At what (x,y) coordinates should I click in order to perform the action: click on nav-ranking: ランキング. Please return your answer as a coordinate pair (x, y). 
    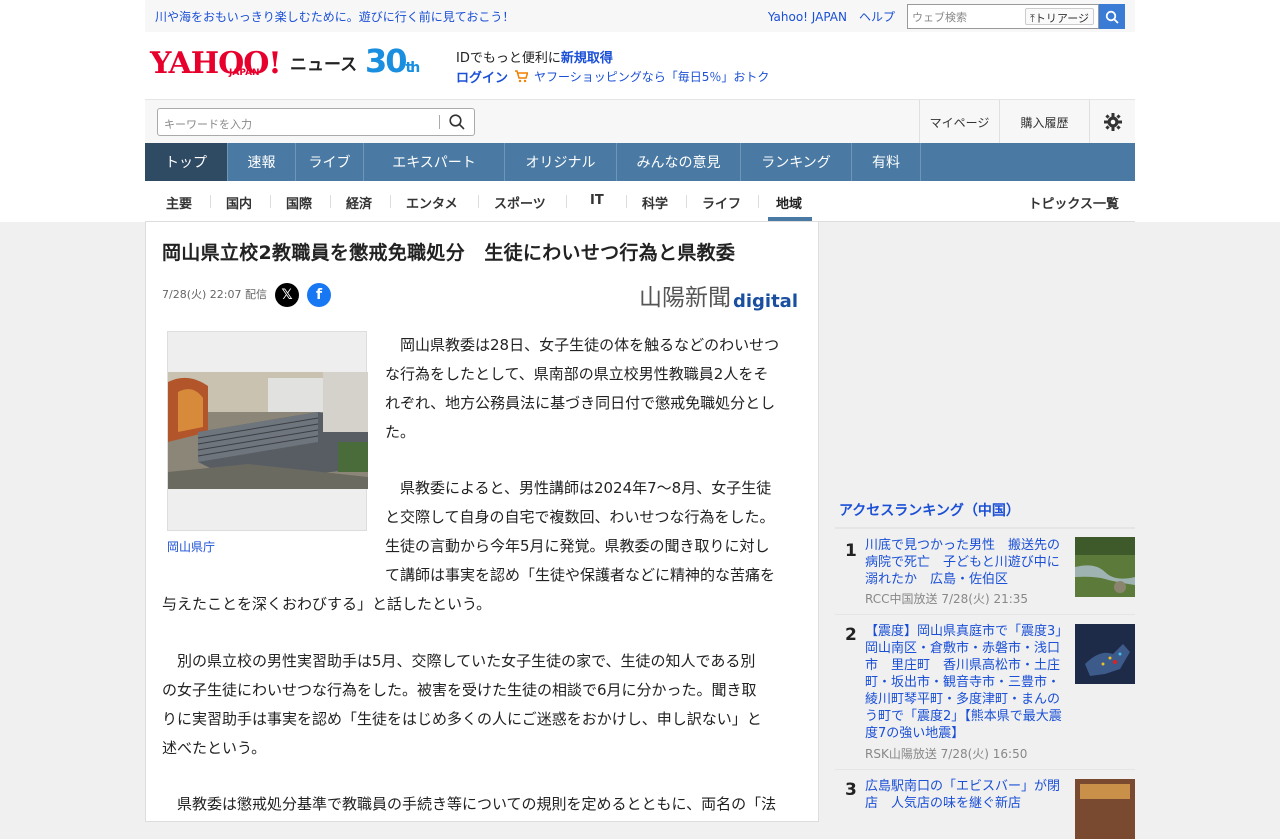
    Looking at the image, I should click on (796, 162).